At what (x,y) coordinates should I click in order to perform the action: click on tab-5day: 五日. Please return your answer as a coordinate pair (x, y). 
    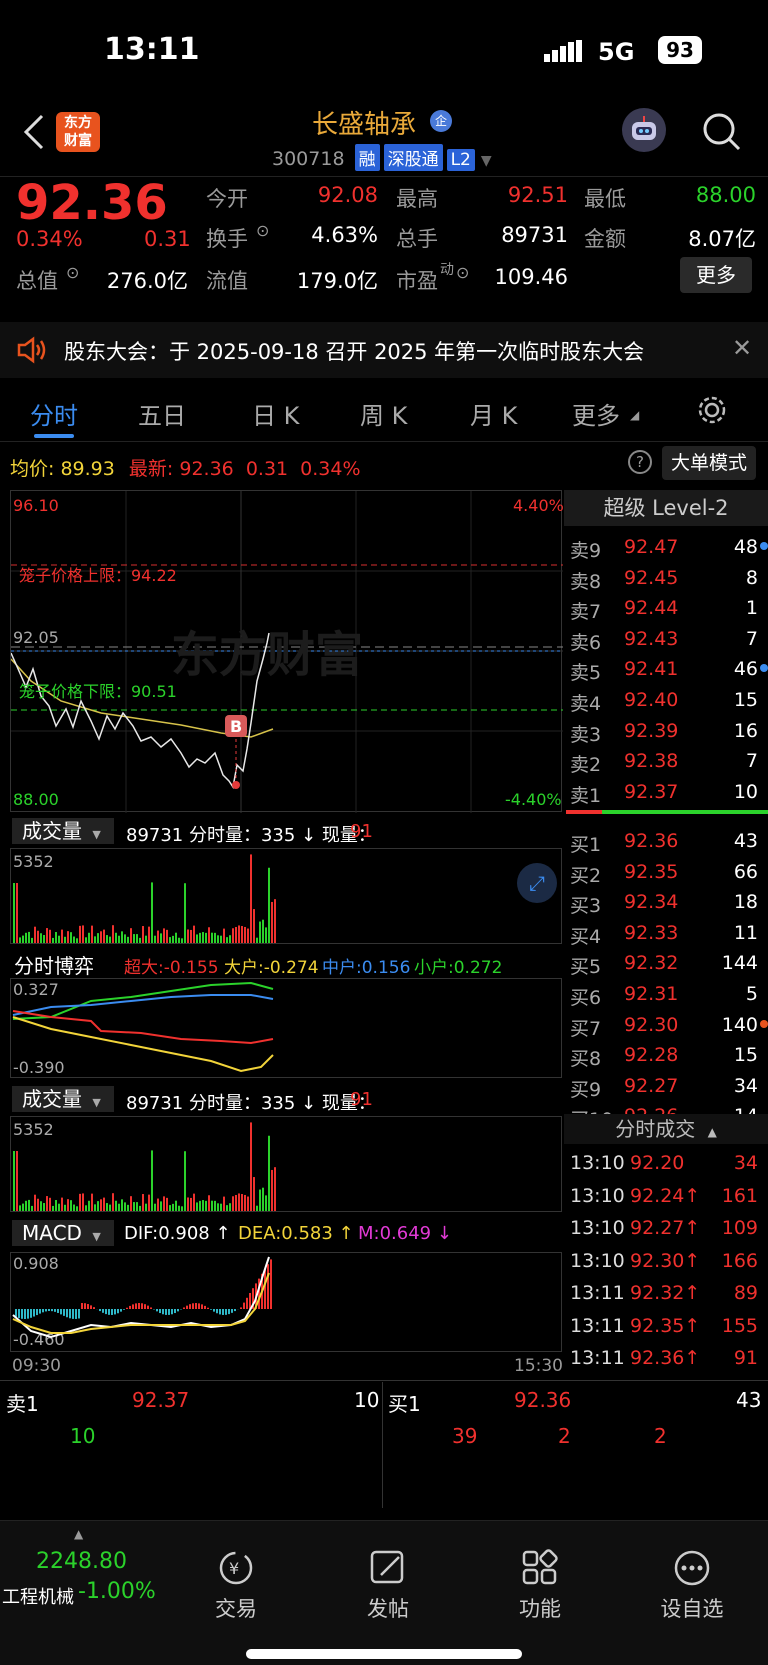
    Looking at the image, I should click on (162, 413).